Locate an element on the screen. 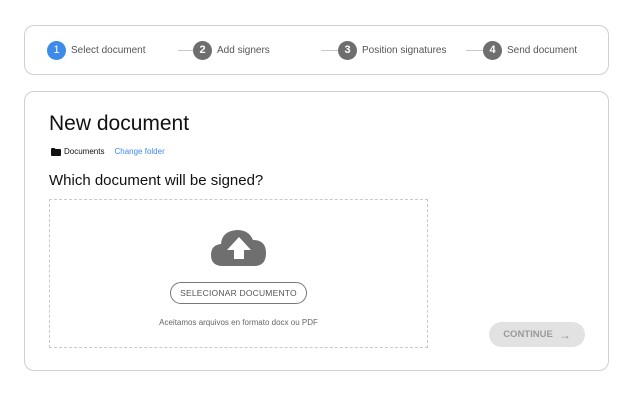 This screenshot has height=396, width=634. step-label: Send document is located at coordinates (542, 50).